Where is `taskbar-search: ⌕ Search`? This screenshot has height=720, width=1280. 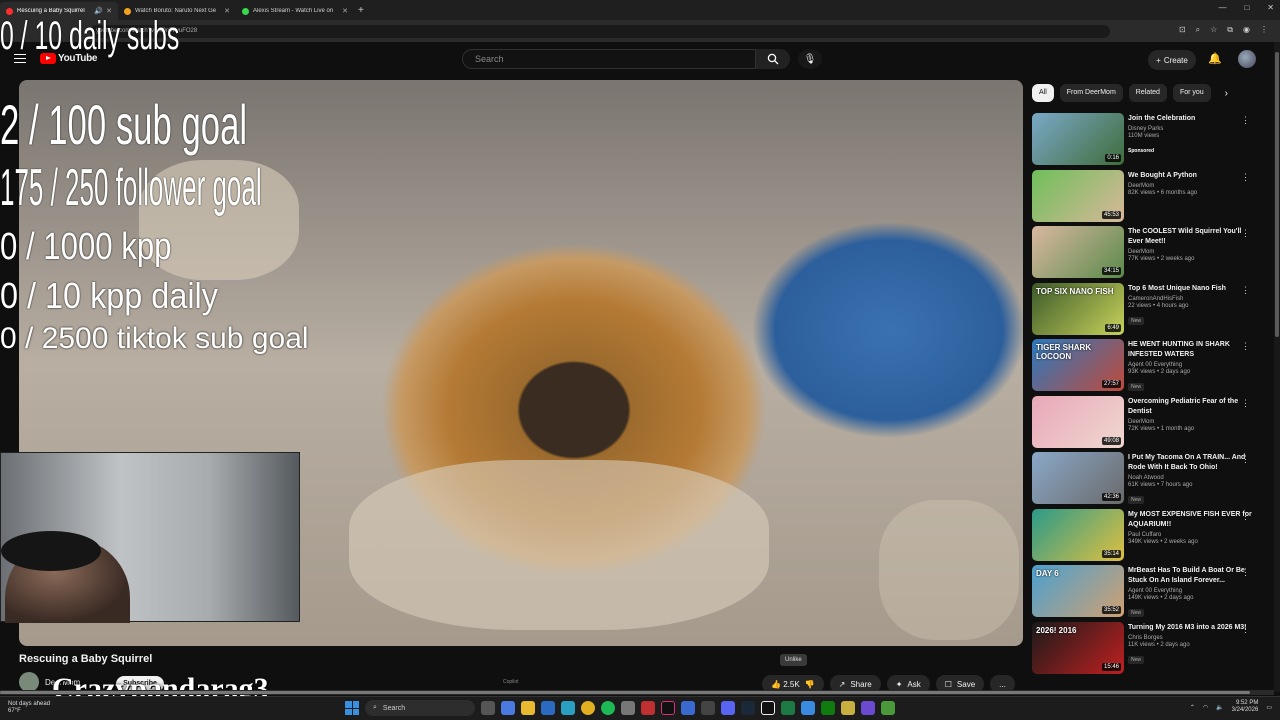
taskbar-search: ⌕ Search is located at coordinates (420, 708).